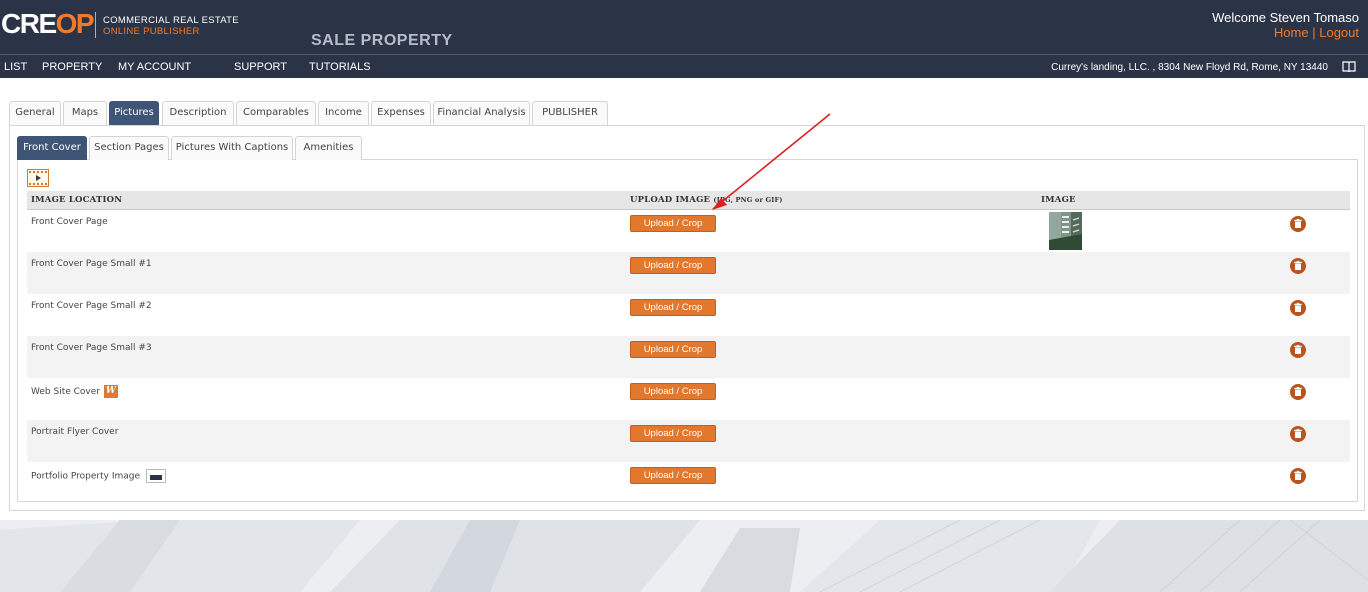  I want to click on table-row: Front Cover Page Small #1 Upload / Crop, so click(688, 273).